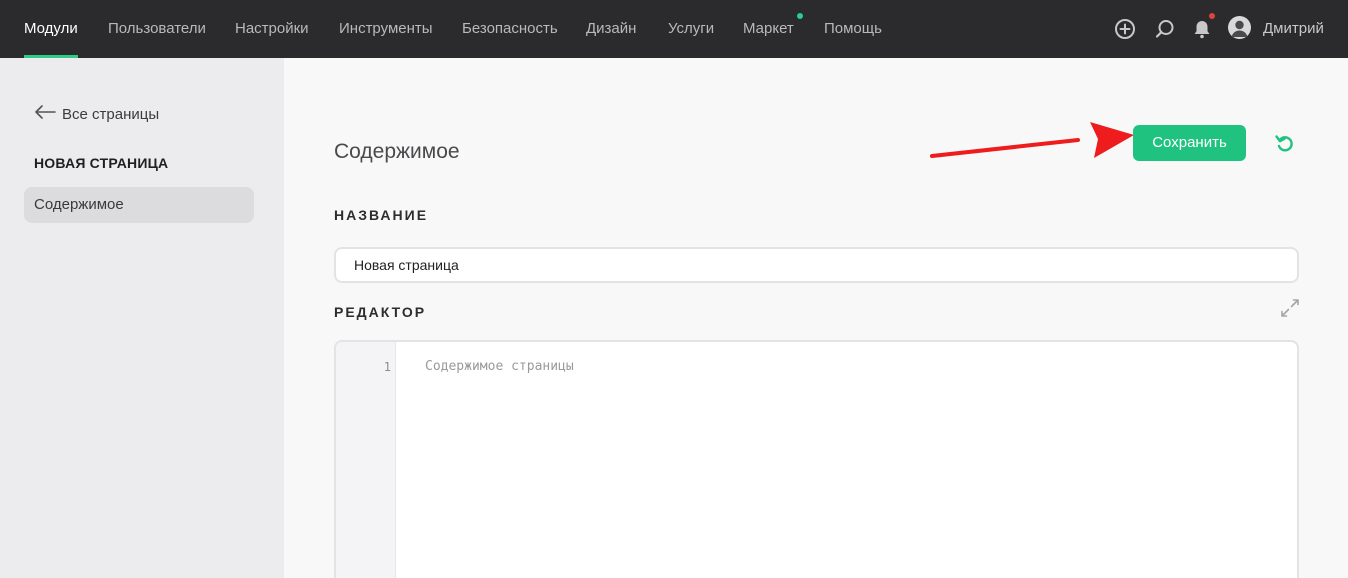  I want to click on avatar, so click(1239, 27).